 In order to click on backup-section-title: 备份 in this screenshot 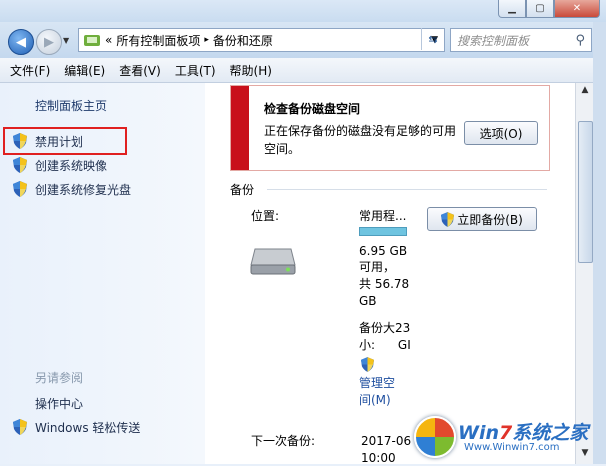, I will do `click(242, 190)`.